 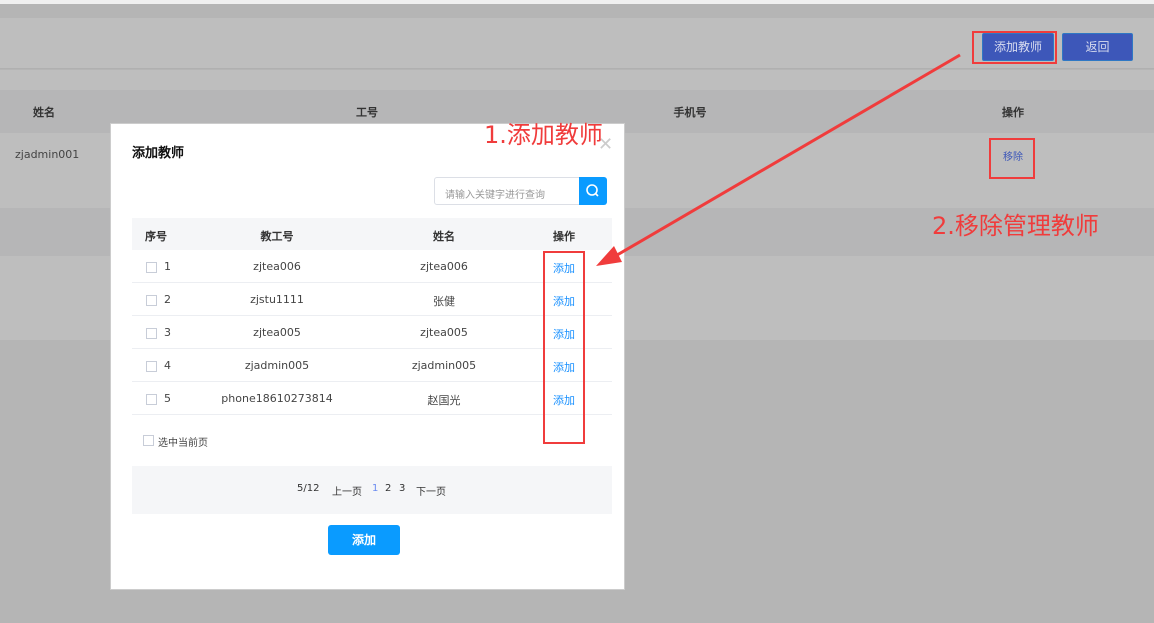 What do you see at coordinates (543, 135) in the screenshot?
I see `annotation-step1: 1.添加教师` at bounding box center [543, 135].